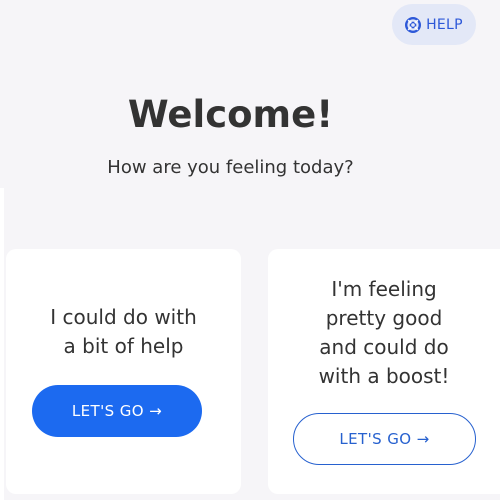 The width and height of the screenshot is (500, 500). What do you see at coordinates (413, 24) in the screenshot?
I see `lifebuoy-icon` at bounding box center [413, 24].